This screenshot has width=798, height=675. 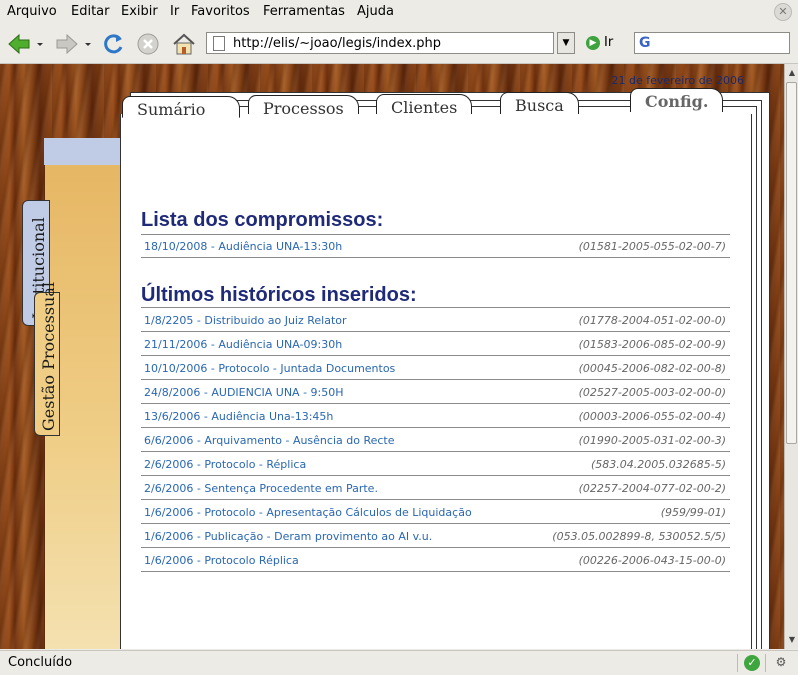 I want to click on process-number: (00226-2006-043-15-00-0), so click(x=652, y=560).